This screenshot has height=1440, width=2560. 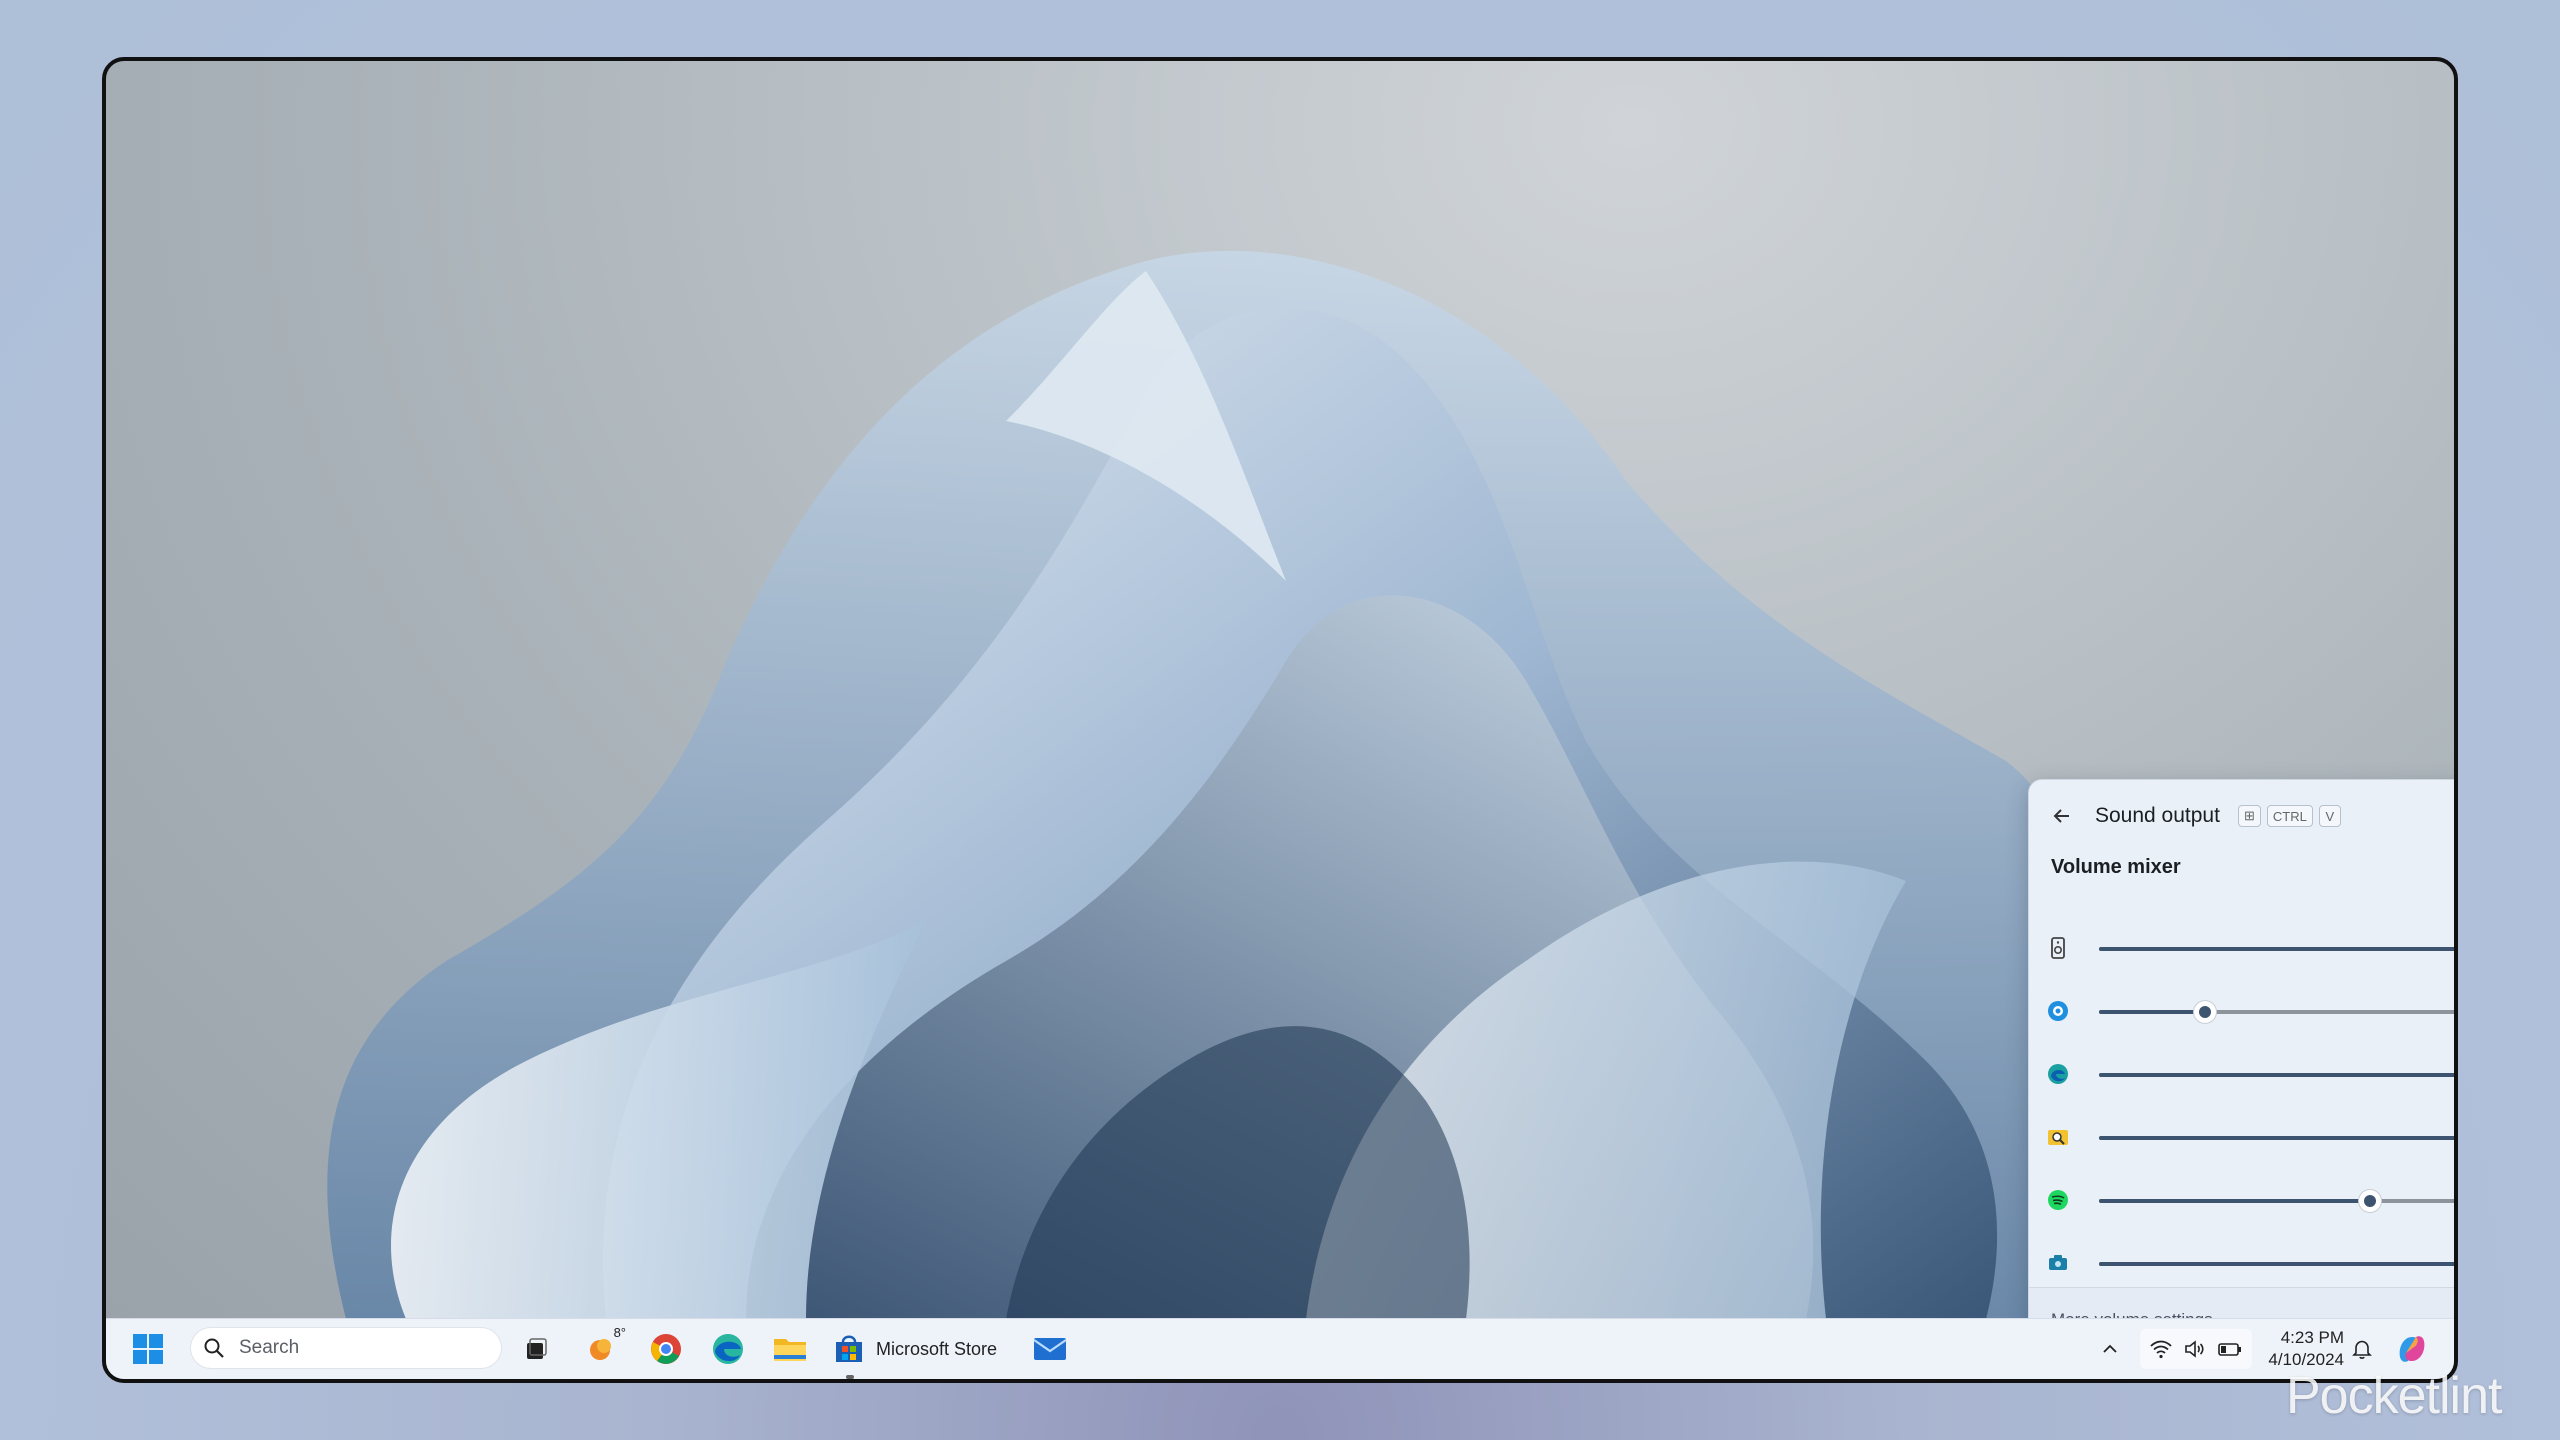 What do you see at coordinates (2058, 1011) in the screenshot?
I see `app-circle-icon` at bounding box center [2058, 1011].